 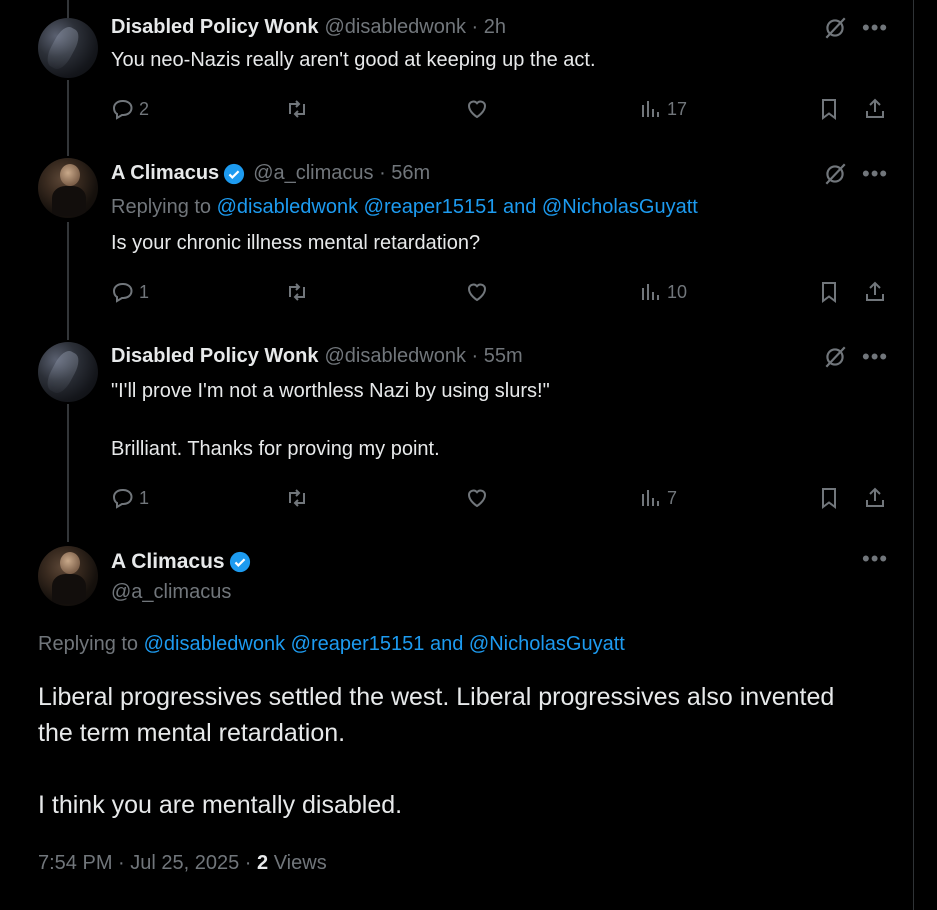 What do you see at coordinates (415, 27) in the screenshot?
I see `handle-time: @disabledwonk · 2h` at bounding box center [415, 27].